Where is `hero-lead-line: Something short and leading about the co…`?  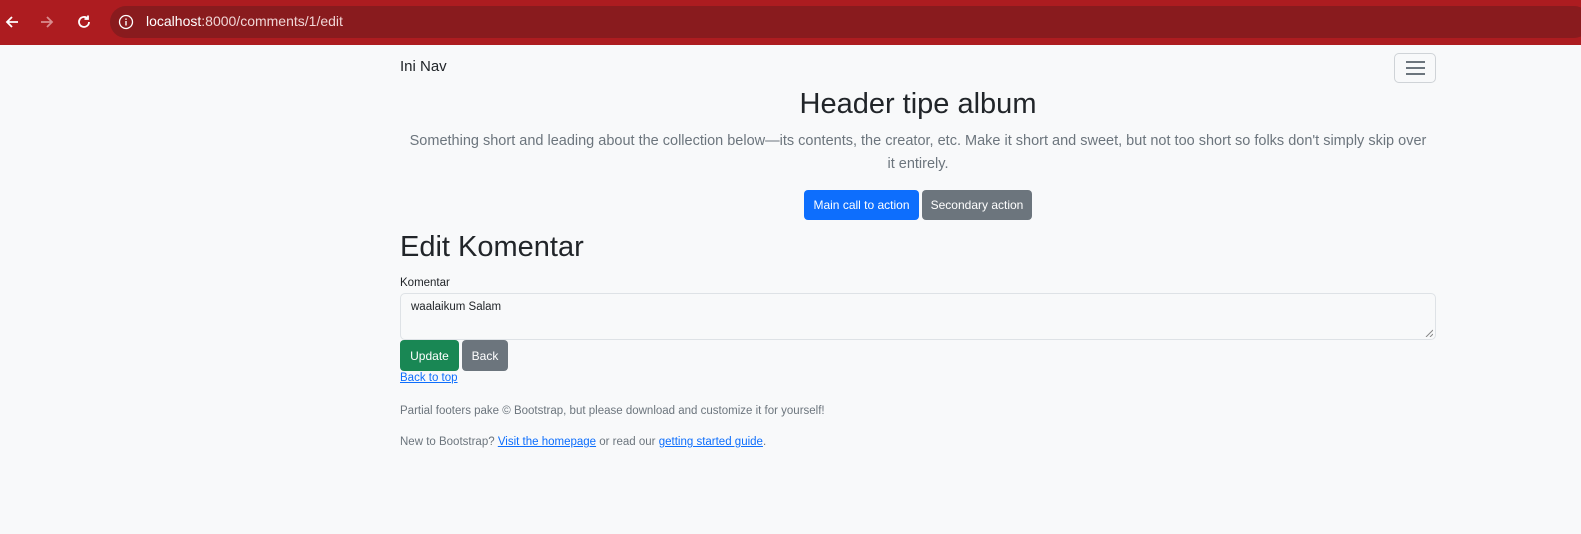 hero-lead-line: Something short and leading about the co… is located at coordinates (918, 141).